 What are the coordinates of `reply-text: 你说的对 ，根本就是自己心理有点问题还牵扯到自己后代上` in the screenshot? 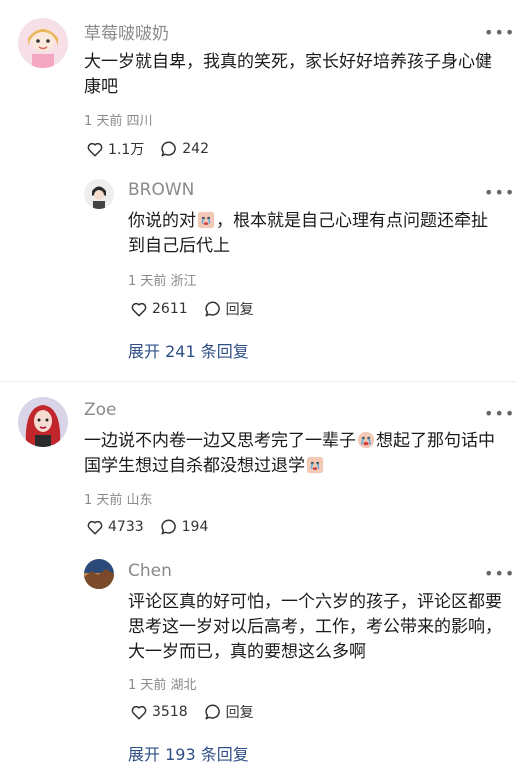 It's located at (316, 234).